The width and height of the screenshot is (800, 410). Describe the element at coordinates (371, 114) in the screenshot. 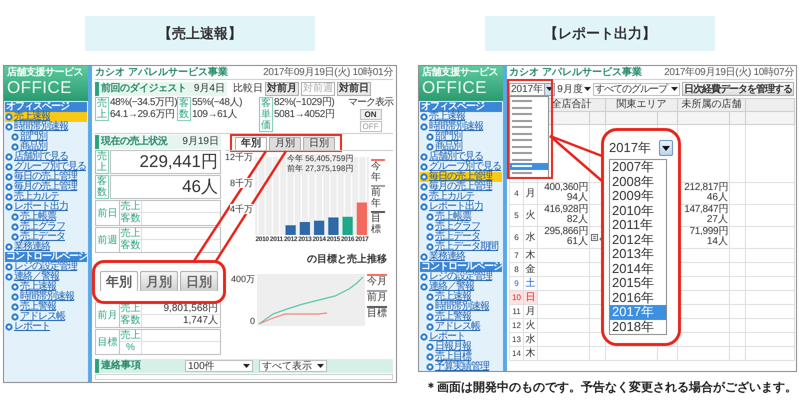

I see `mark-button: ON` at that location.